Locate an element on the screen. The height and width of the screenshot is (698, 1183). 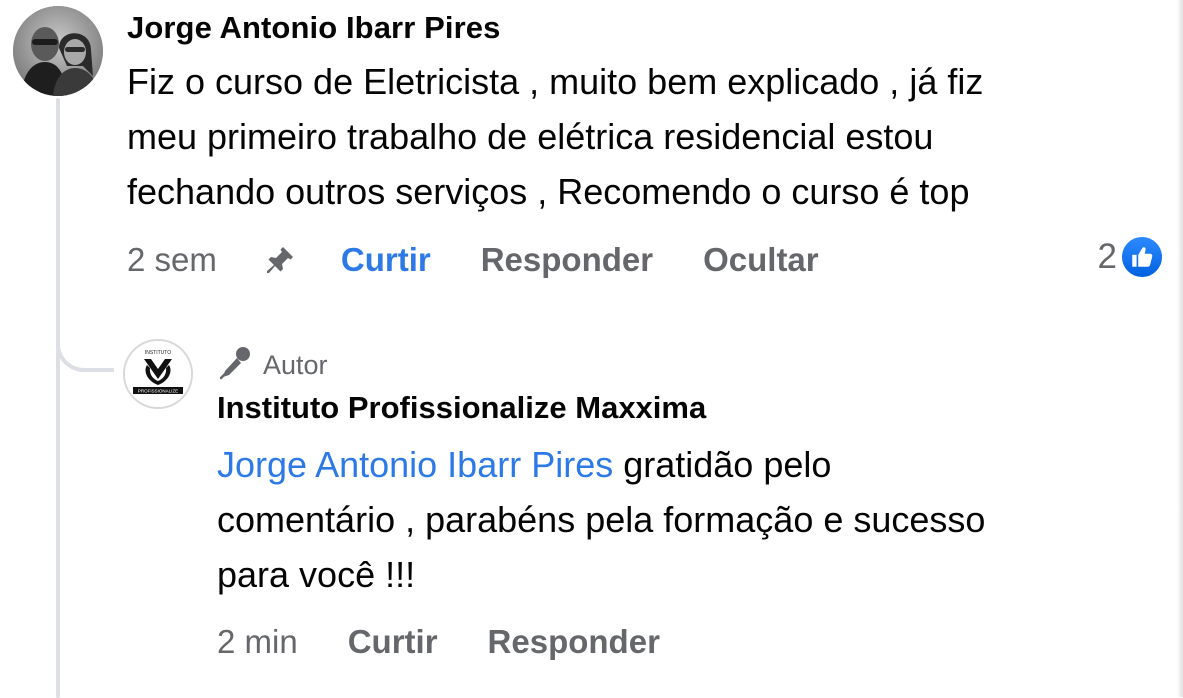
reply-actions: 2 min Curtir Responder is located at coordinates (438, 642).